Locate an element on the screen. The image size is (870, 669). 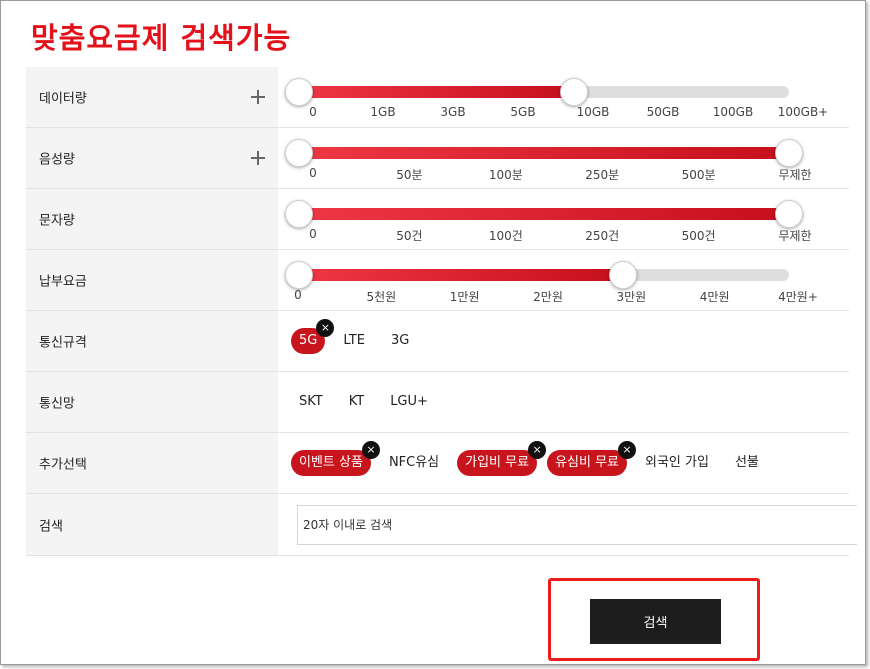
slider-tick-label: 50GB is located at coordinates (663, 112).